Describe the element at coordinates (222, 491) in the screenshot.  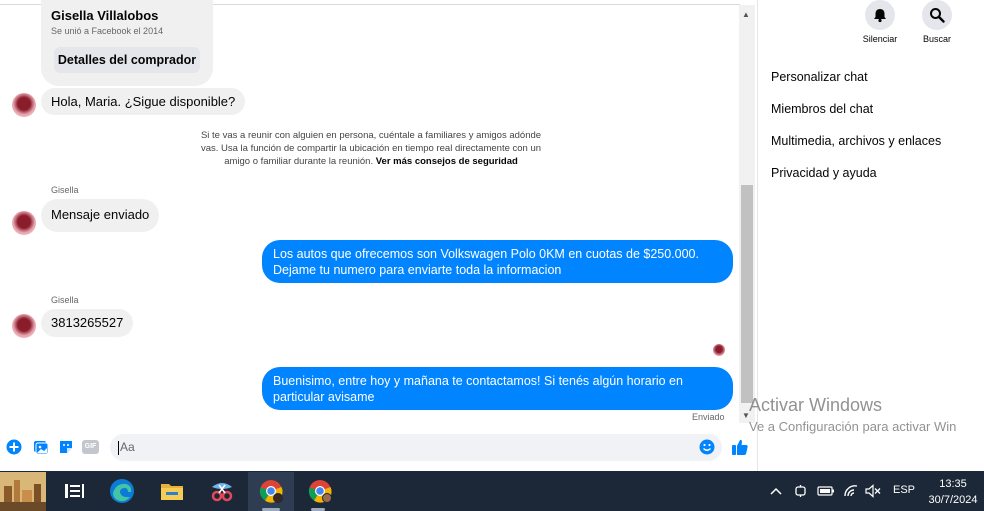
I see `snipping-tool-icon` at that location.